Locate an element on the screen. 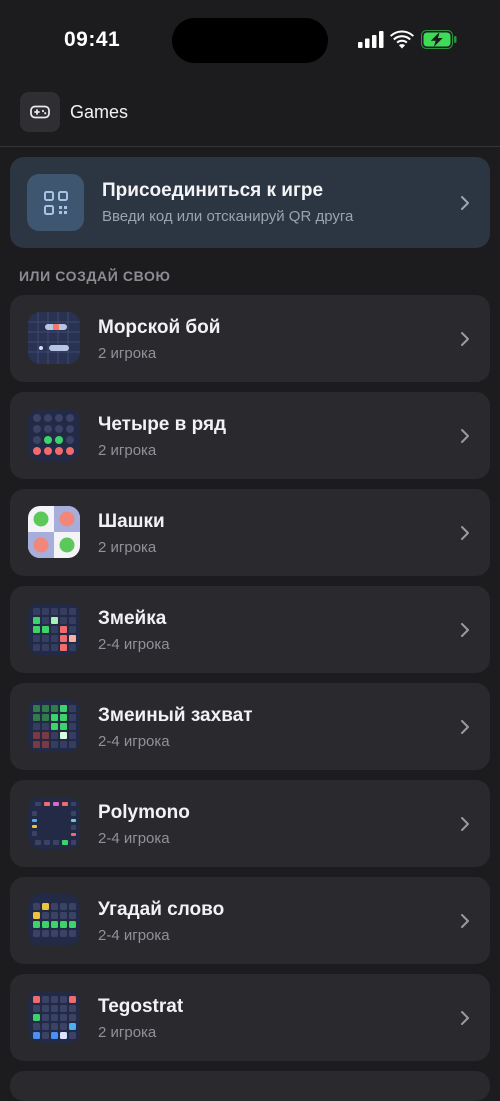 This screenshot has width=500, height=1101. snake-capture-icon is located at coordinates (54, 726).